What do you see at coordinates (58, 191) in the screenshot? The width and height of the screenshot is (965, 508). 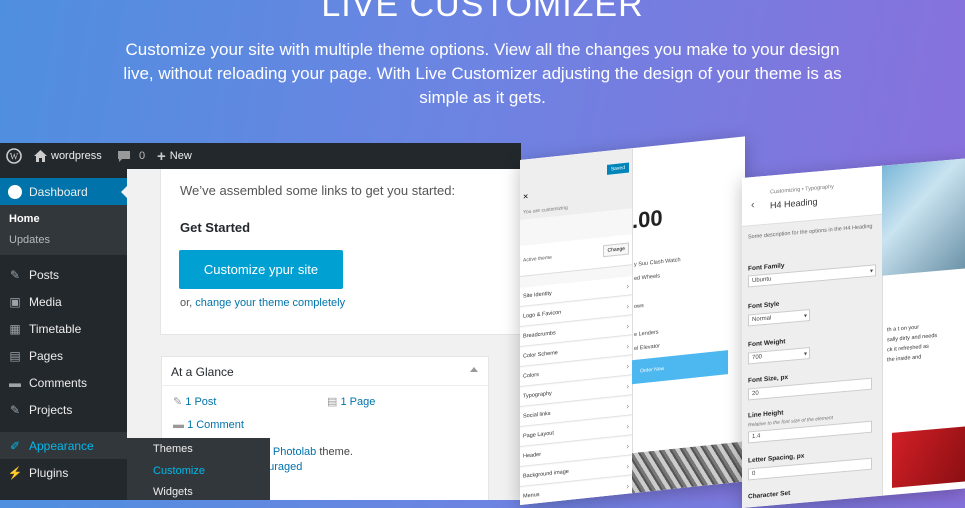 I see `sidebar-item-label: Dashboard` at bounding box center [58, 191].